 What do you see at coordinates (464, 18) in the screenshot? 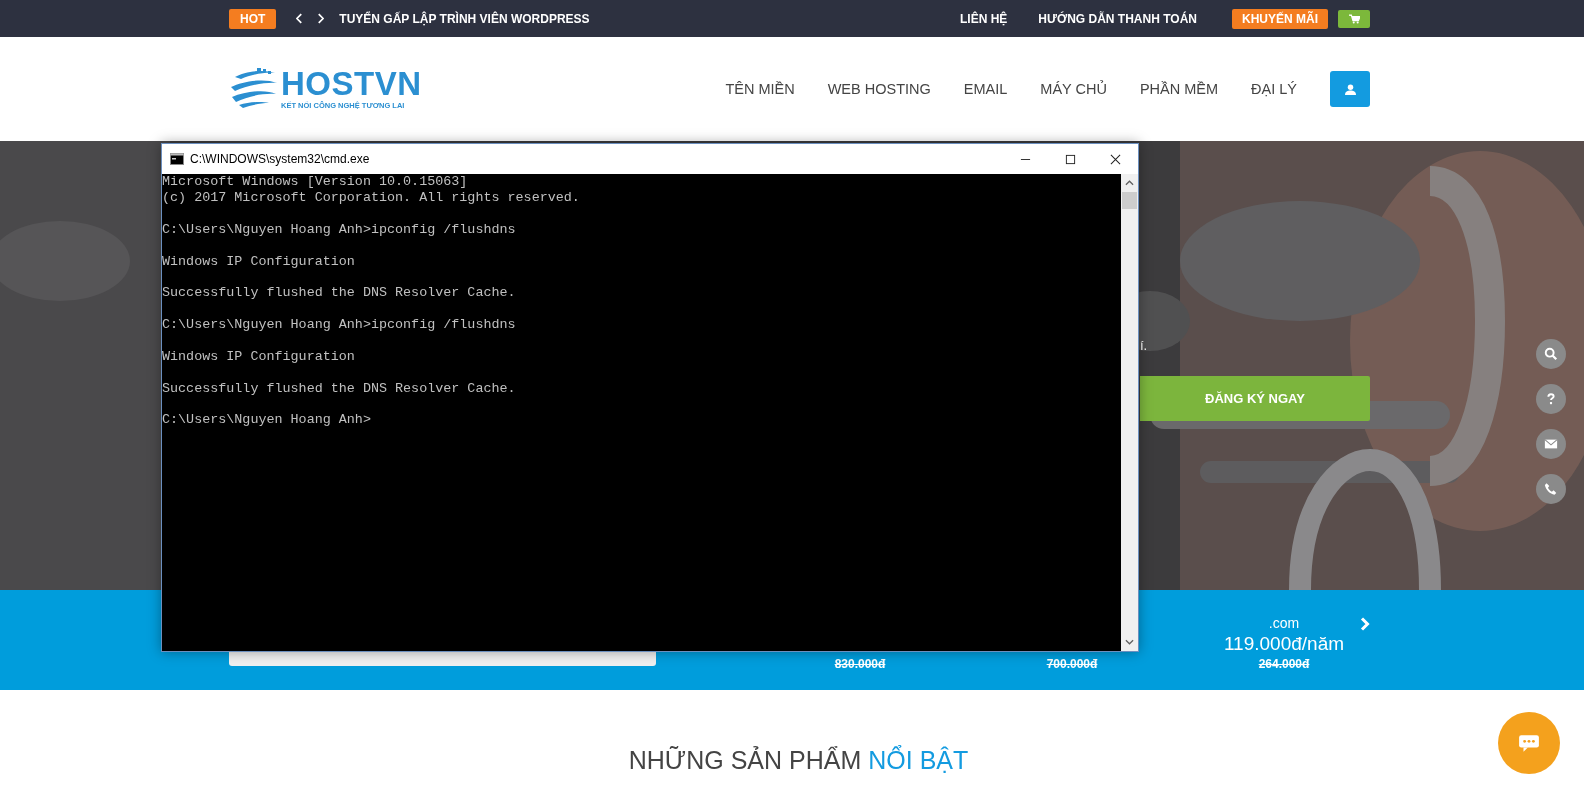
I see `news-link: TUYỂN GẤP LẬP TRÌNH VIÊN WORDPRESS` at bounding box center [464, 18].